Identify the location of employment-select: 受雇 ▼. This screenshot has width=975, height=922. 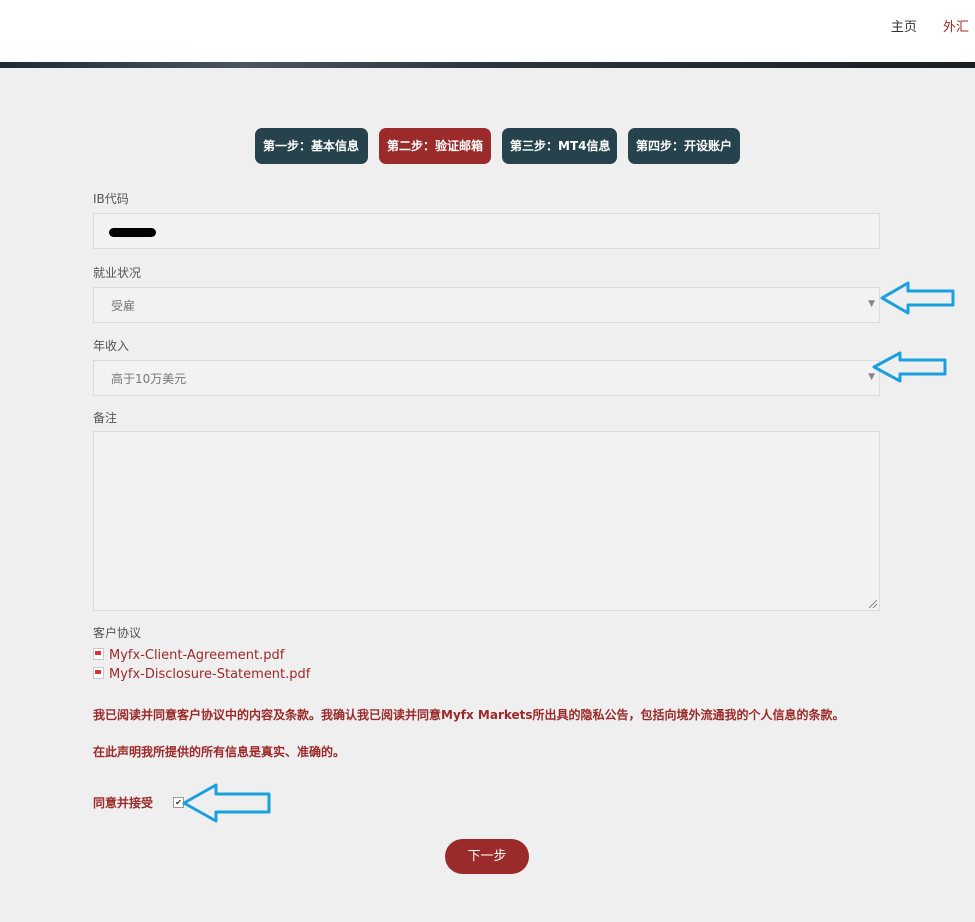
(486, 305).